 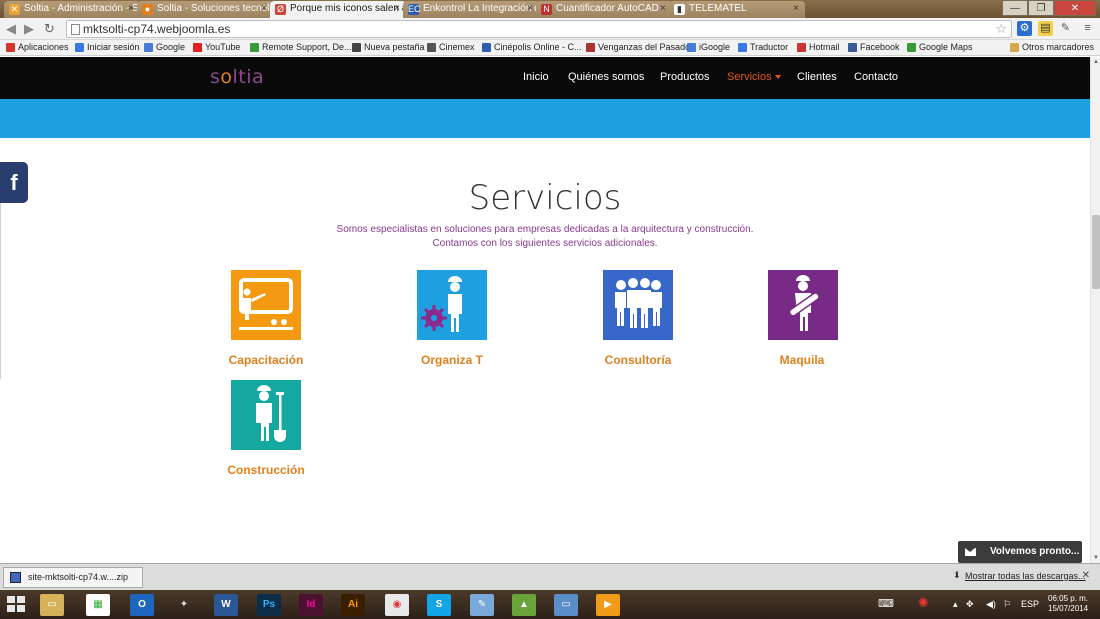 I want to click on system-clock: 06:05 p. m. 15/07/2014, so click(x=1068, y=604).